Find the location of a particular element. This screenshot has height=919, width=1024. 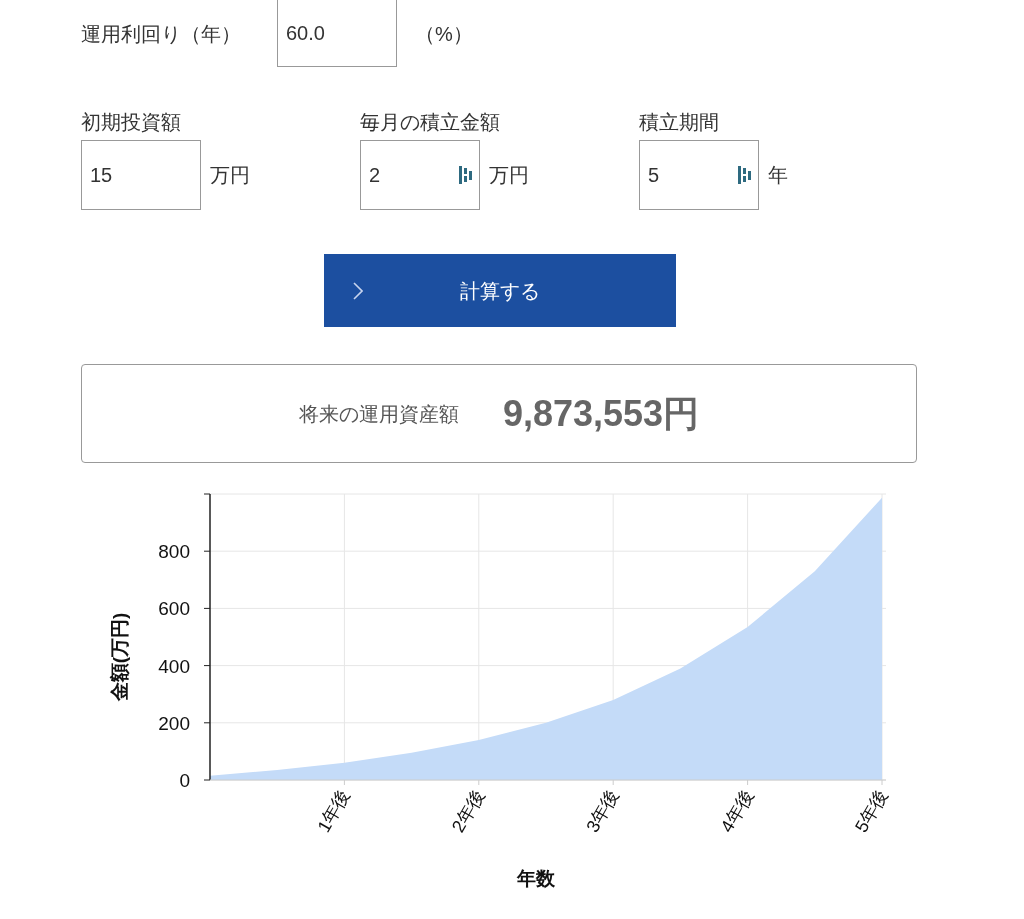

y-tick-label: 600 is located at coordinates (174, 609).